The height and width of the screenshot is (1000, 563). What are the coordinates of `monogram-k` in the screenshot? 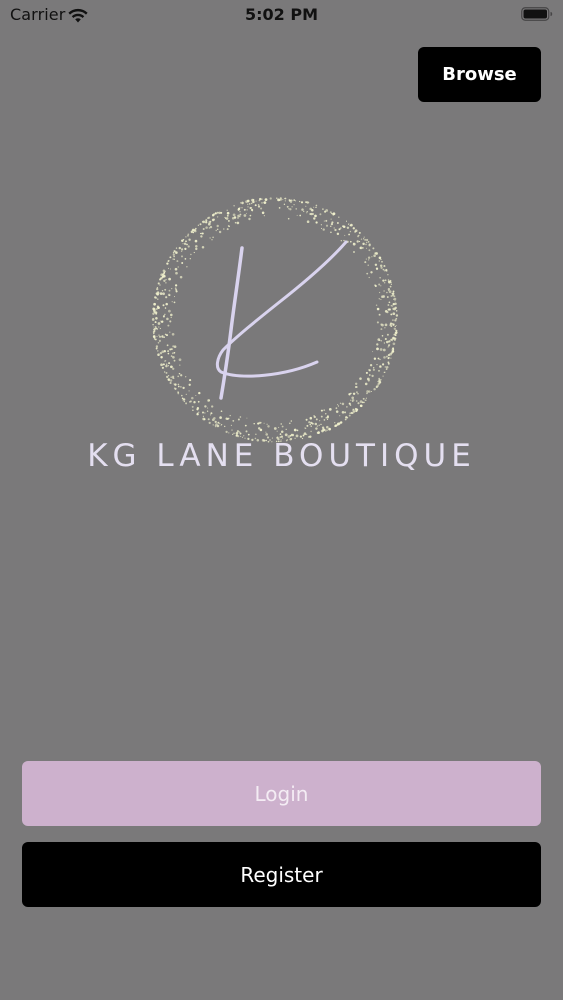 It's located at (281, 320).